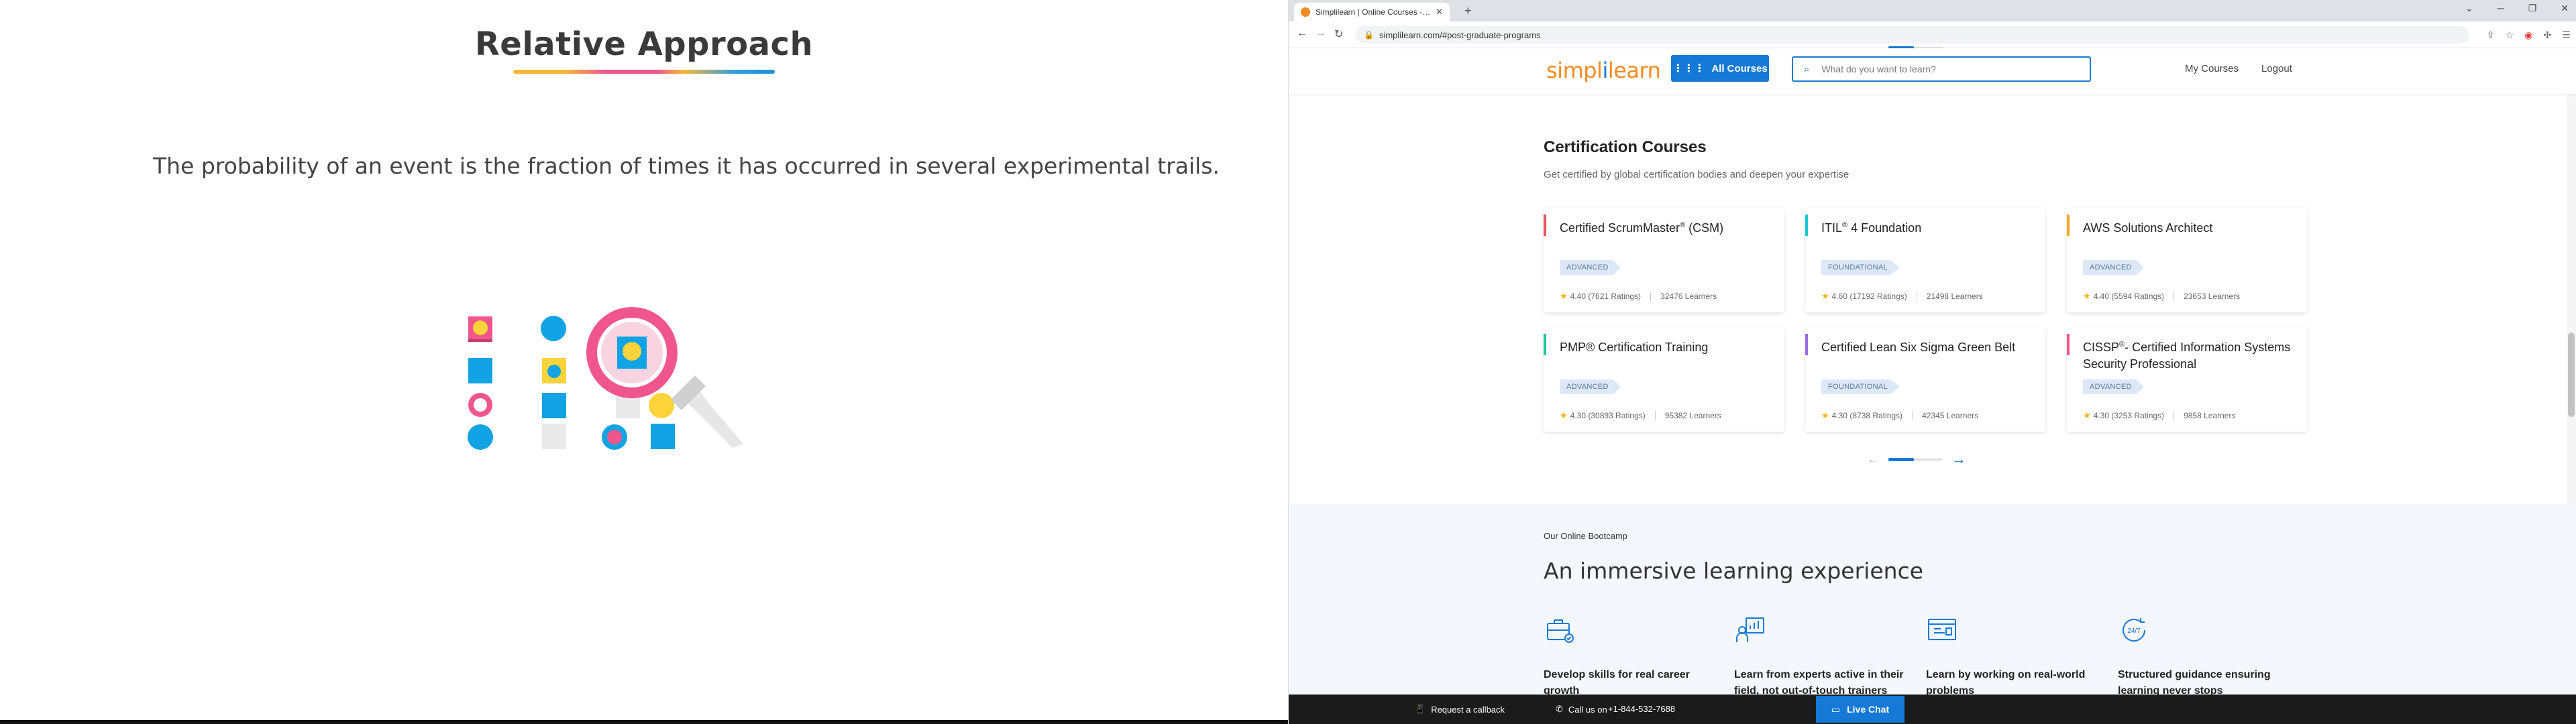  Describe the element at coordinates (644, 72) in the screenshot. I see `title-underline` at that location.